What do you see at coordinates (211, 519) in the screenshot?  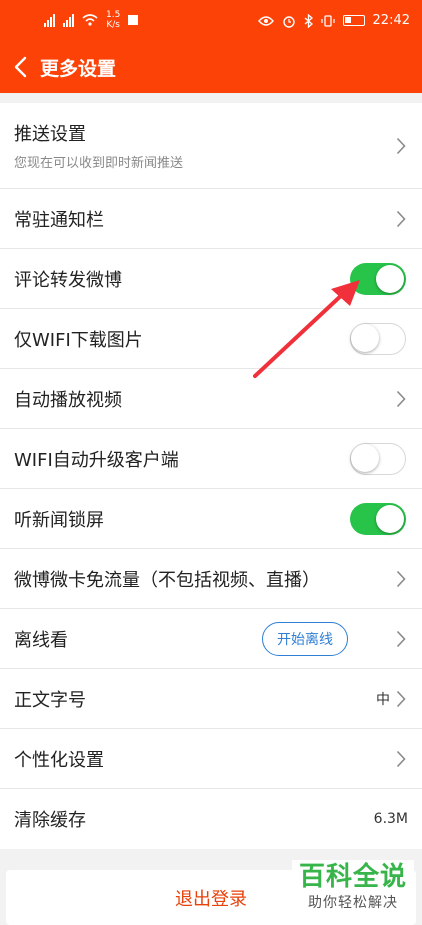 I see `settings-row-lockscreen: 听新闻锁屏` at bounding box center [211, 519].